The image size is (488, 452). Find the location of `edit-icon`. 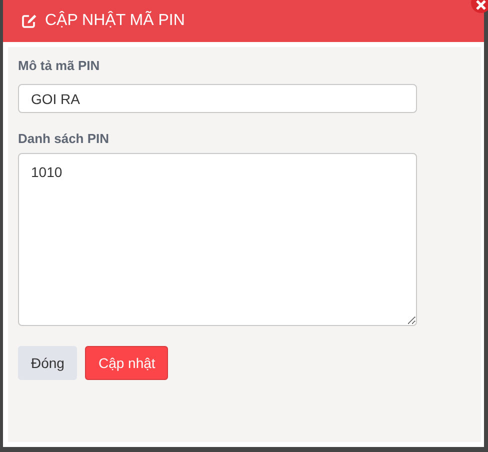

edit-icon is located at coordinates (29, 21).